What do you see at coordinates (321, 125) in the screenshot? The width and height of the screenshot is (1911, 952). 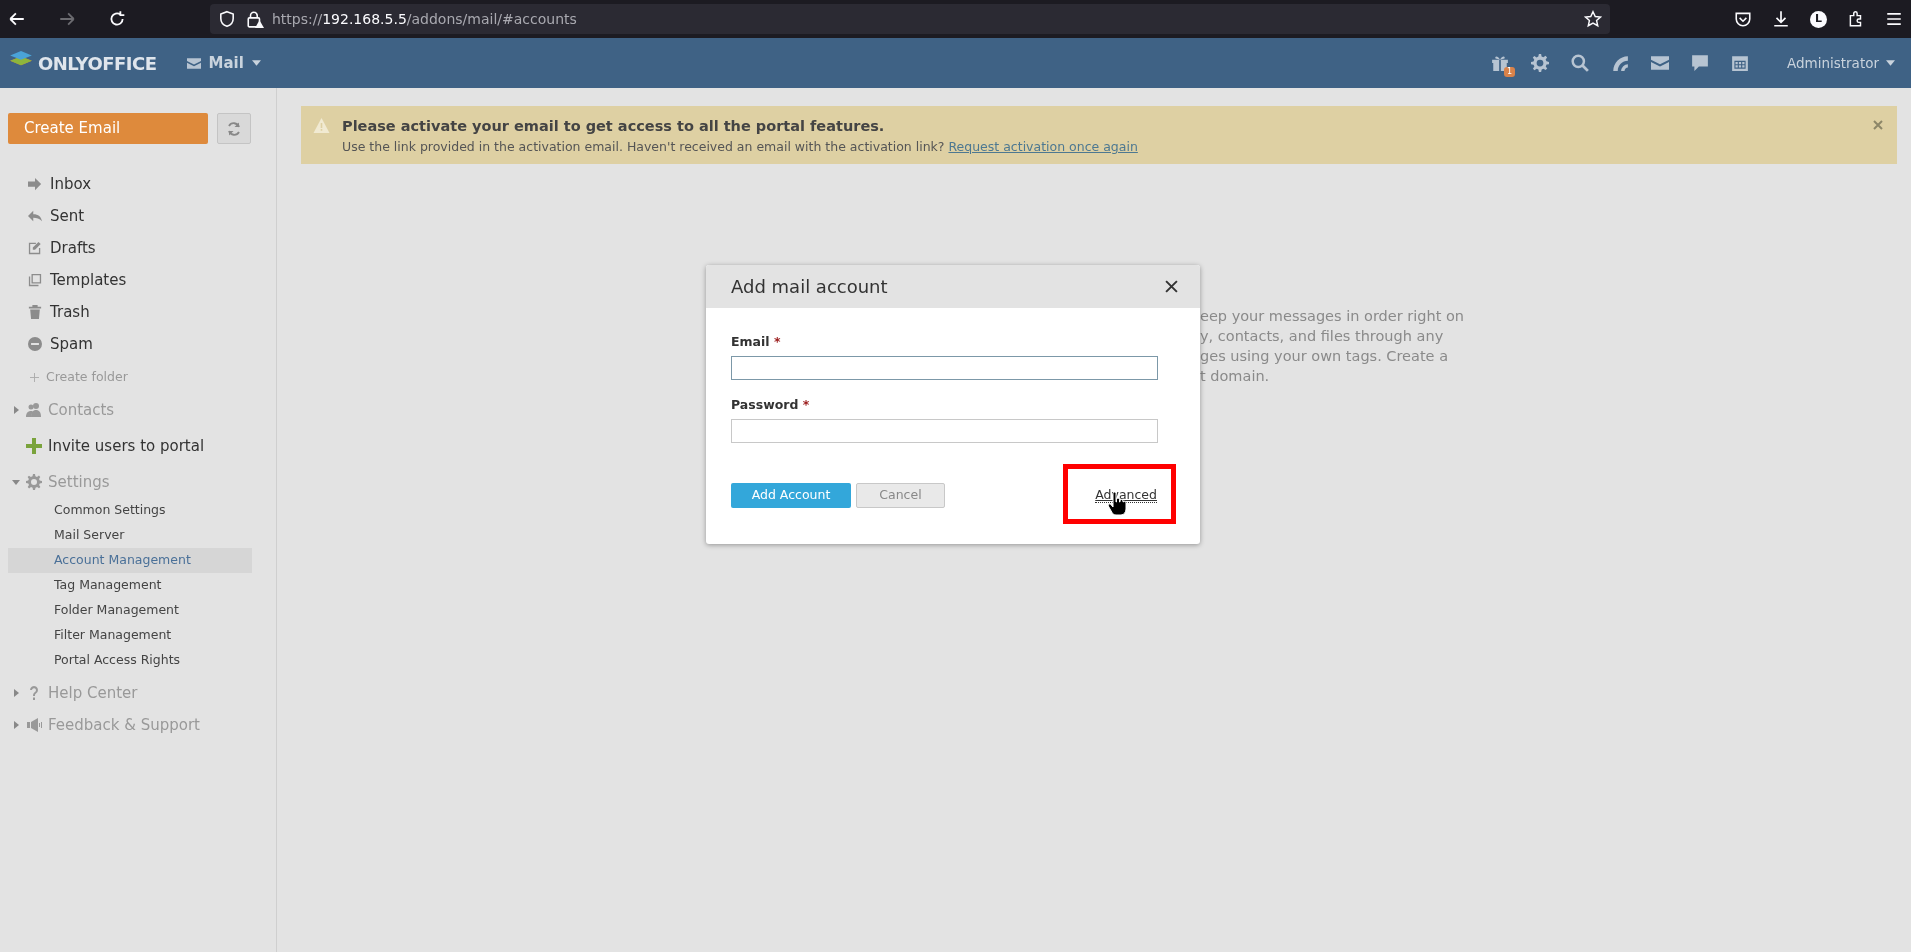 I see `warning-icon` at bounding box center [321, 125].